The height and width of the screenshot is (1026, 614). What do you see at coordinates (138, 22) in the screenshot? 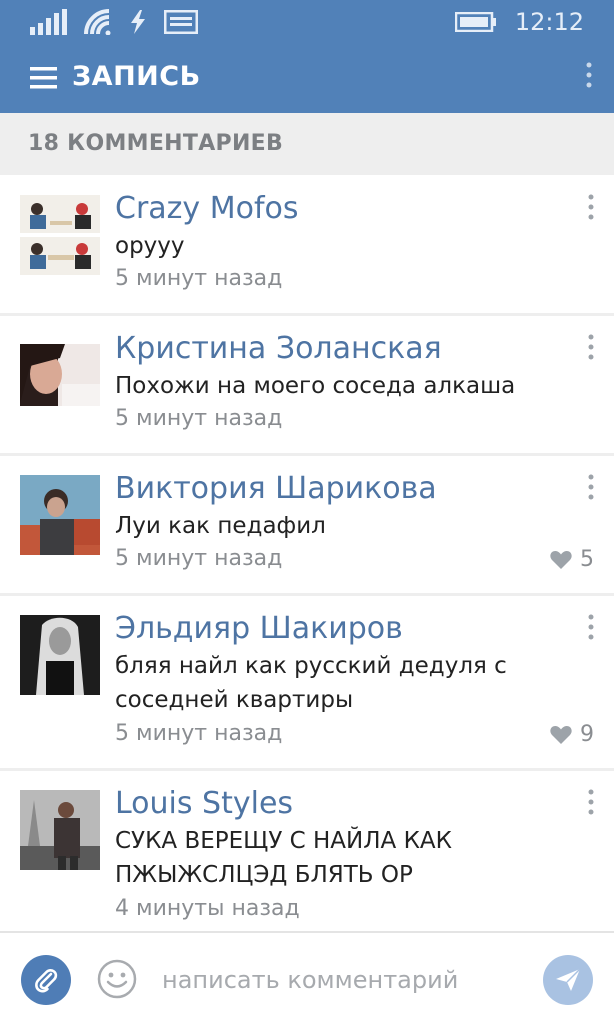
I see `data-icon` at bounding box center [138, 22].